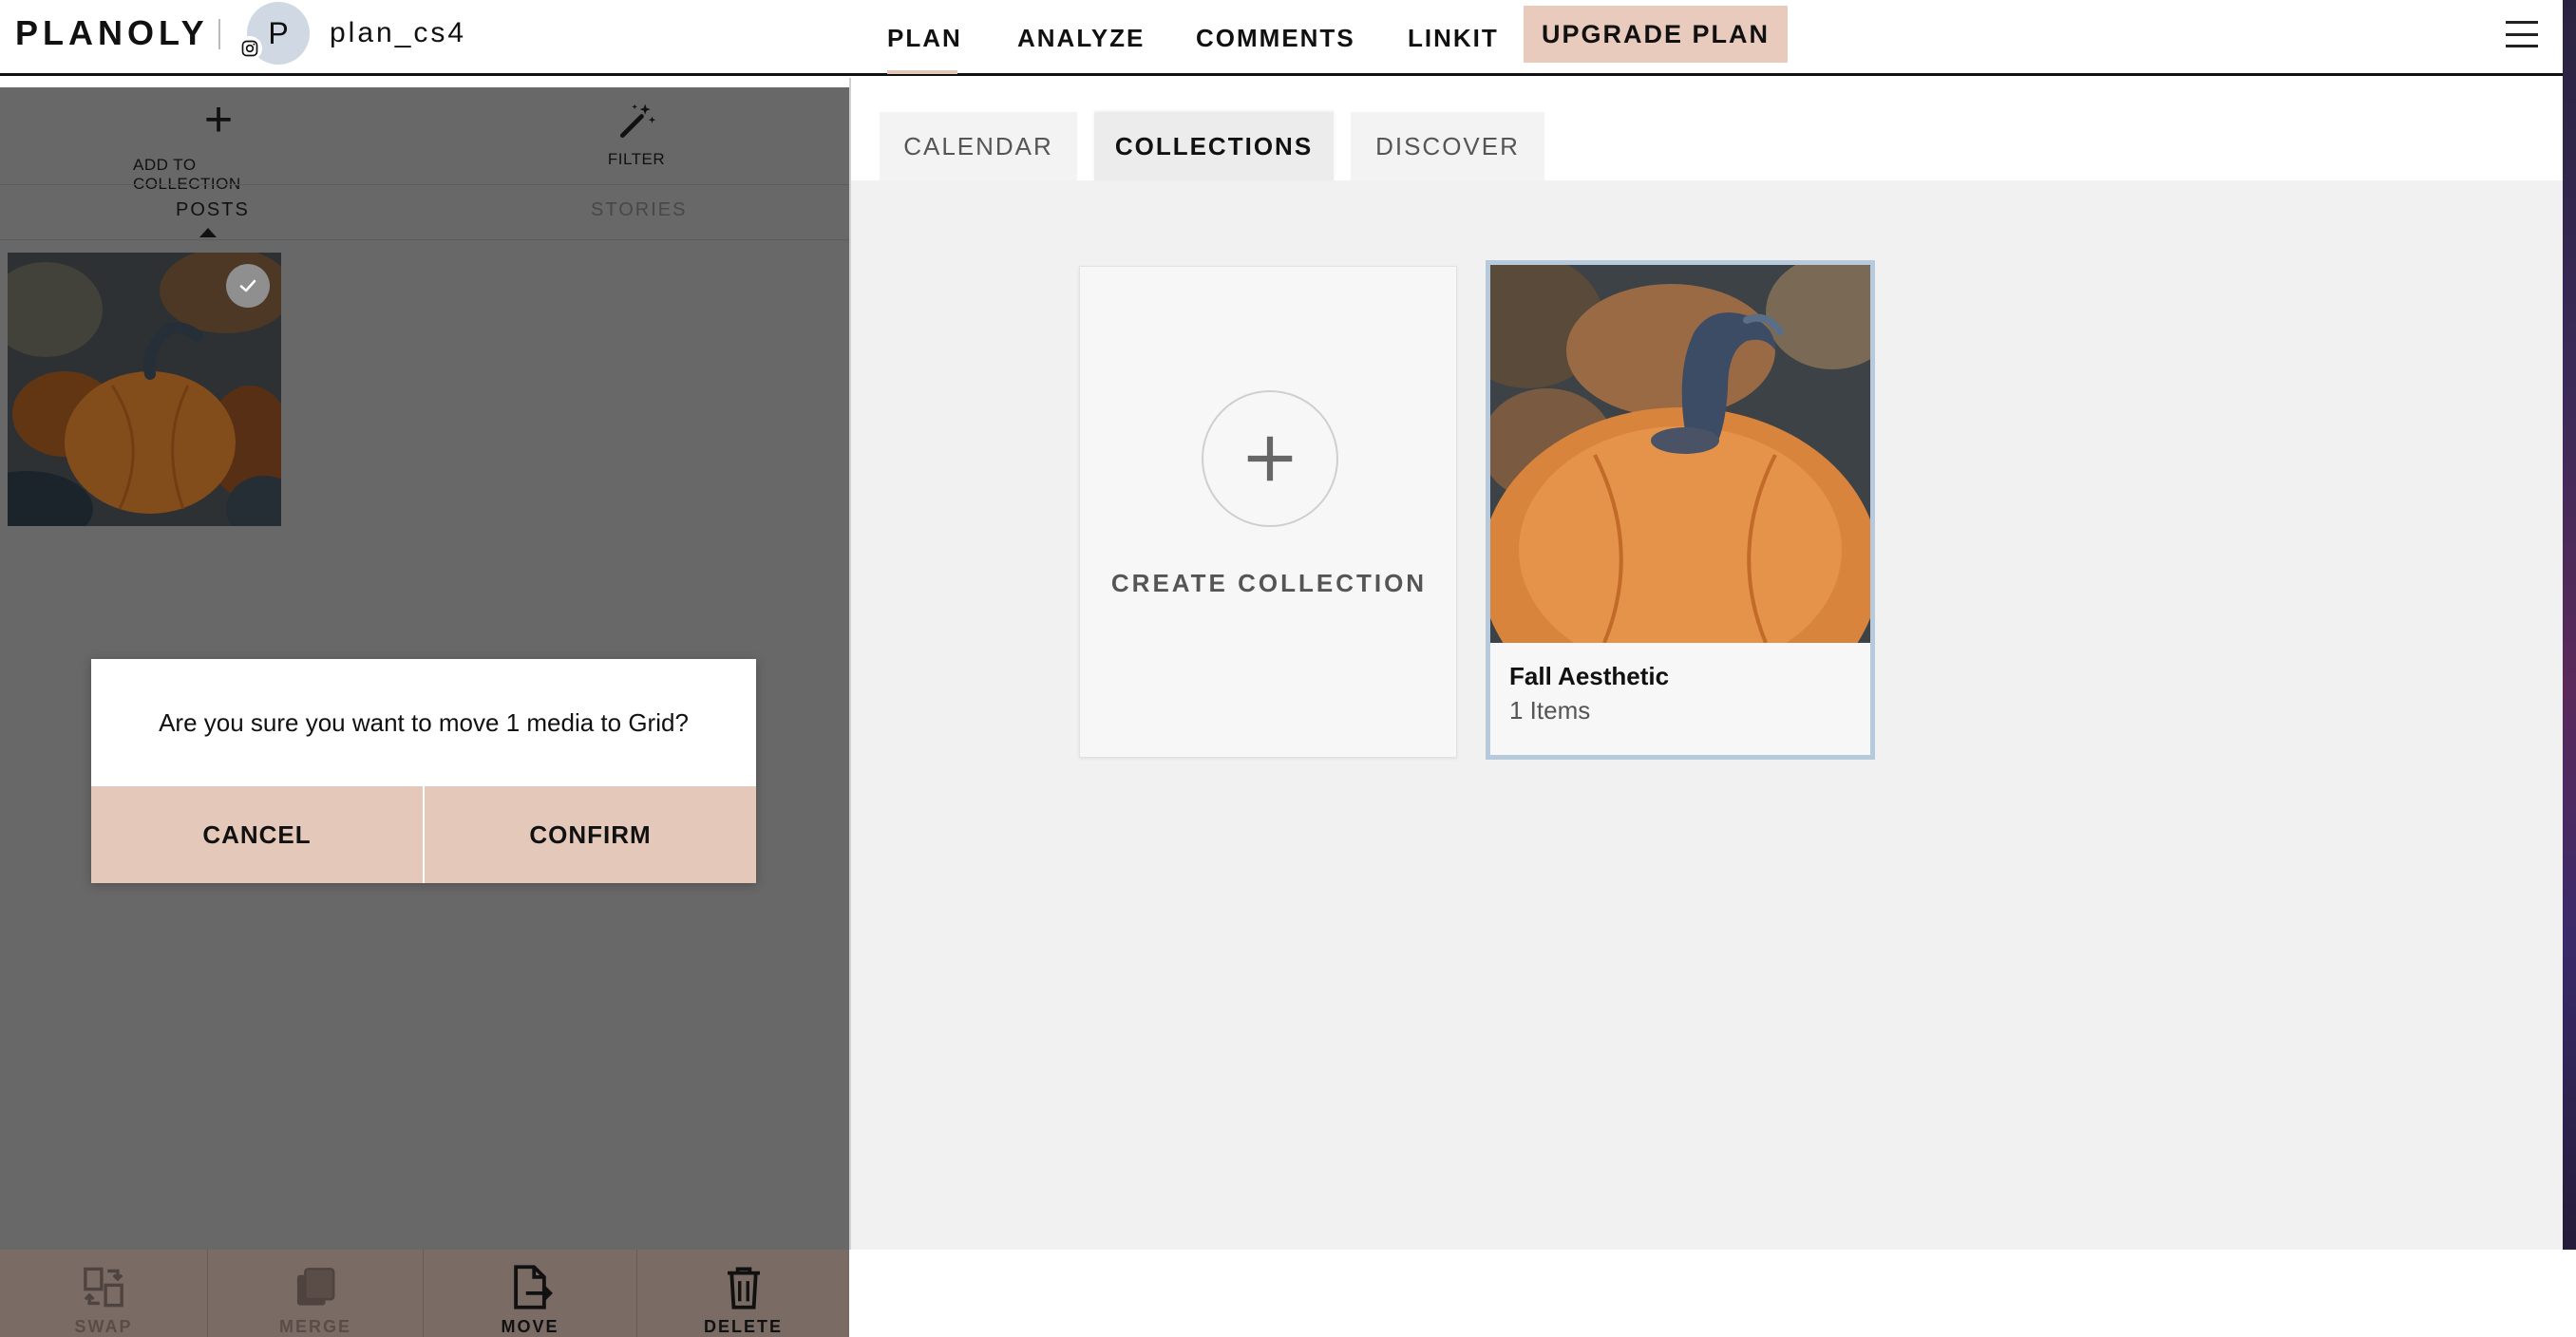  Describe the element at coordinates (257, 834) in the screenshot. I see `cancel-button: CANCEL` at that location.